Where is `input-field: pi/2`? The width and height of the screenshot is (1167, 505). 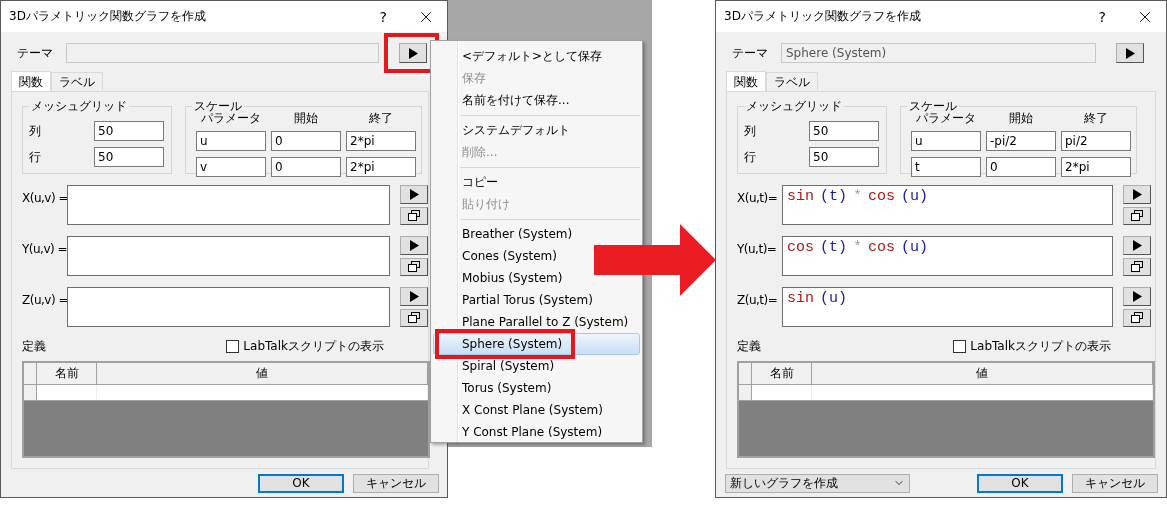 input-field: pi/2 is located at coordinates (1096, 141).